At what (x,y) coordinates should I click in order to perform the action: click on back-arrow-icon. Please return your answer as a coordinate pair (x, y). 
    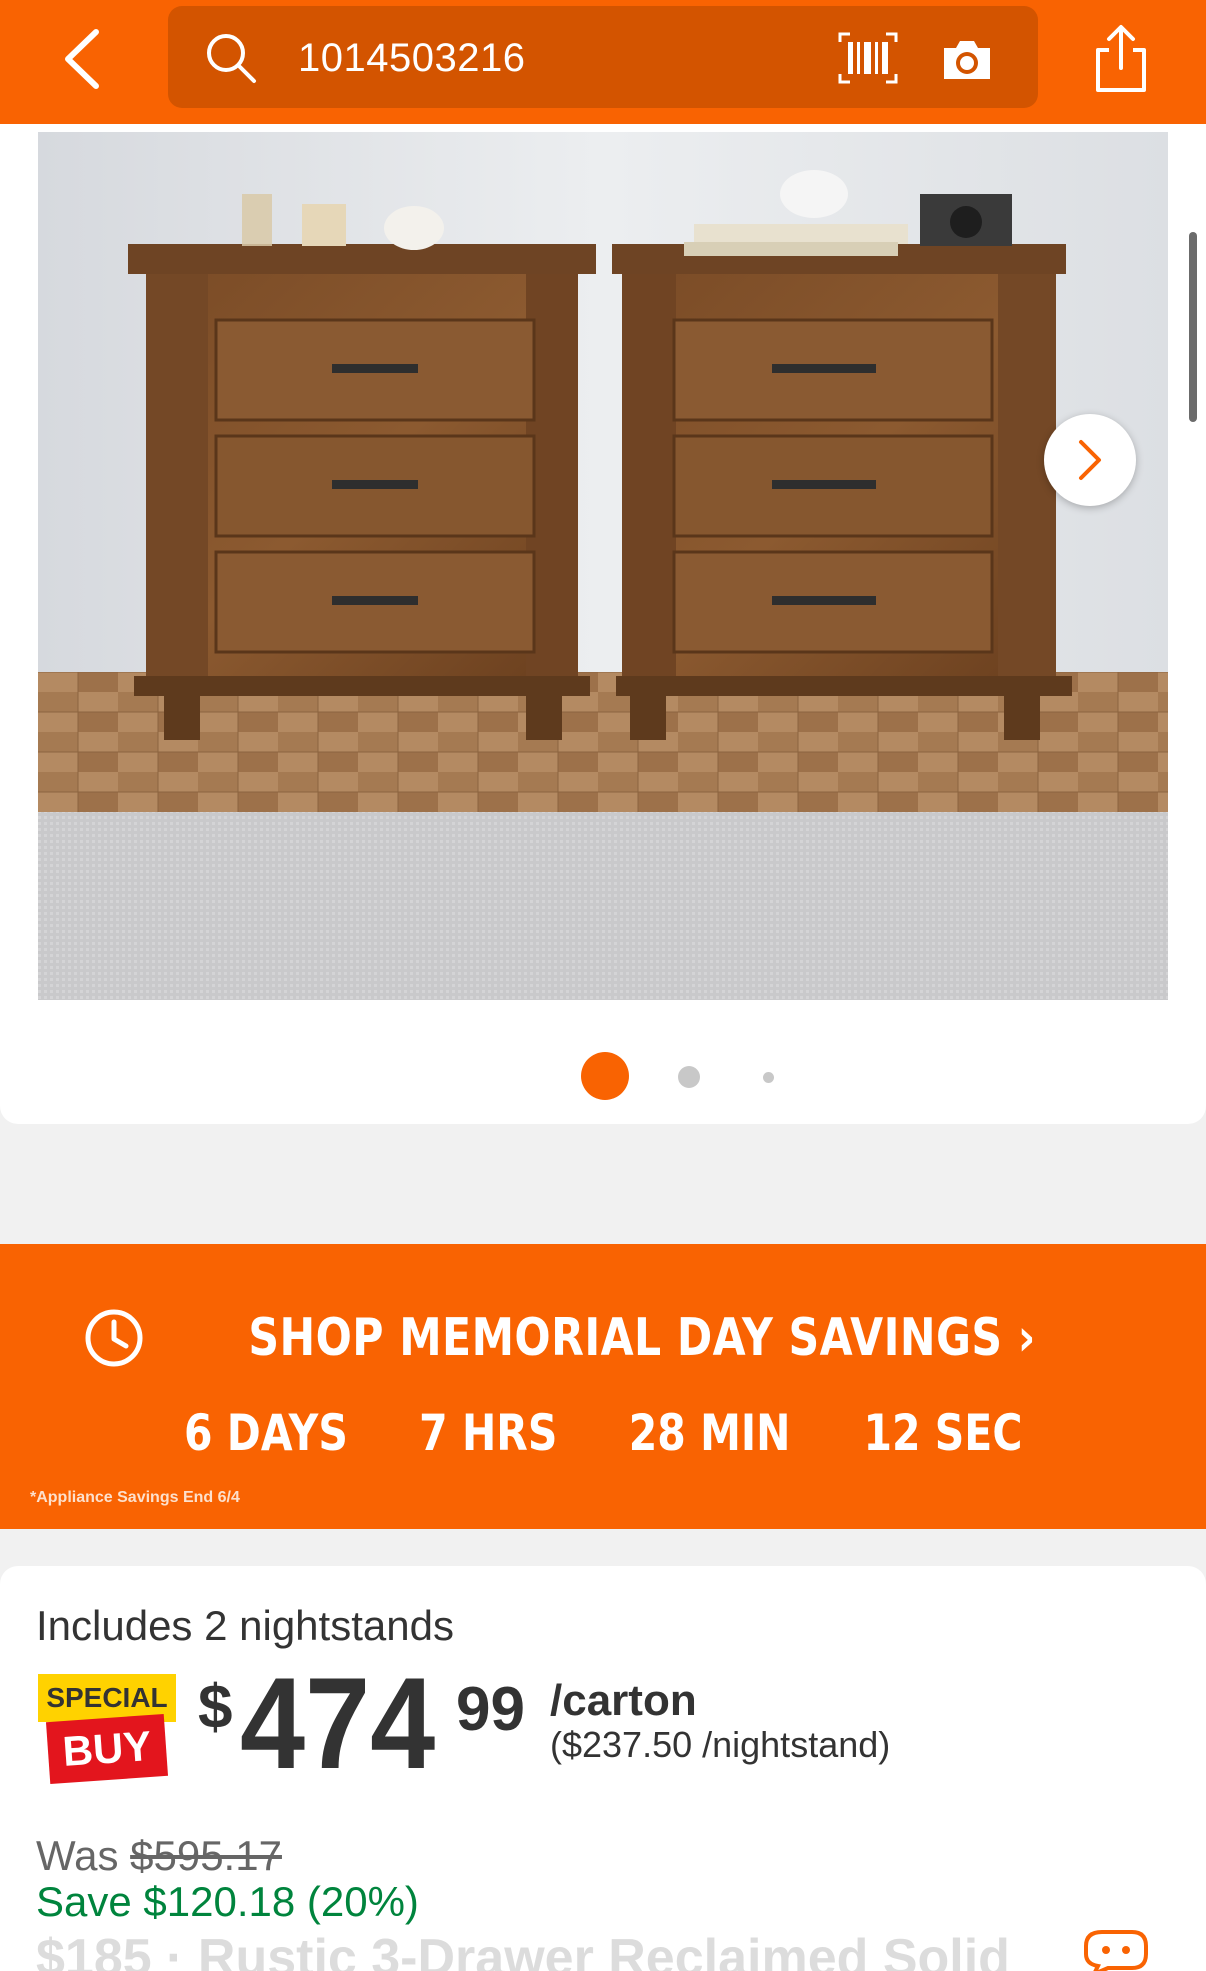
    Looking at the image, I should click on (82, 59).